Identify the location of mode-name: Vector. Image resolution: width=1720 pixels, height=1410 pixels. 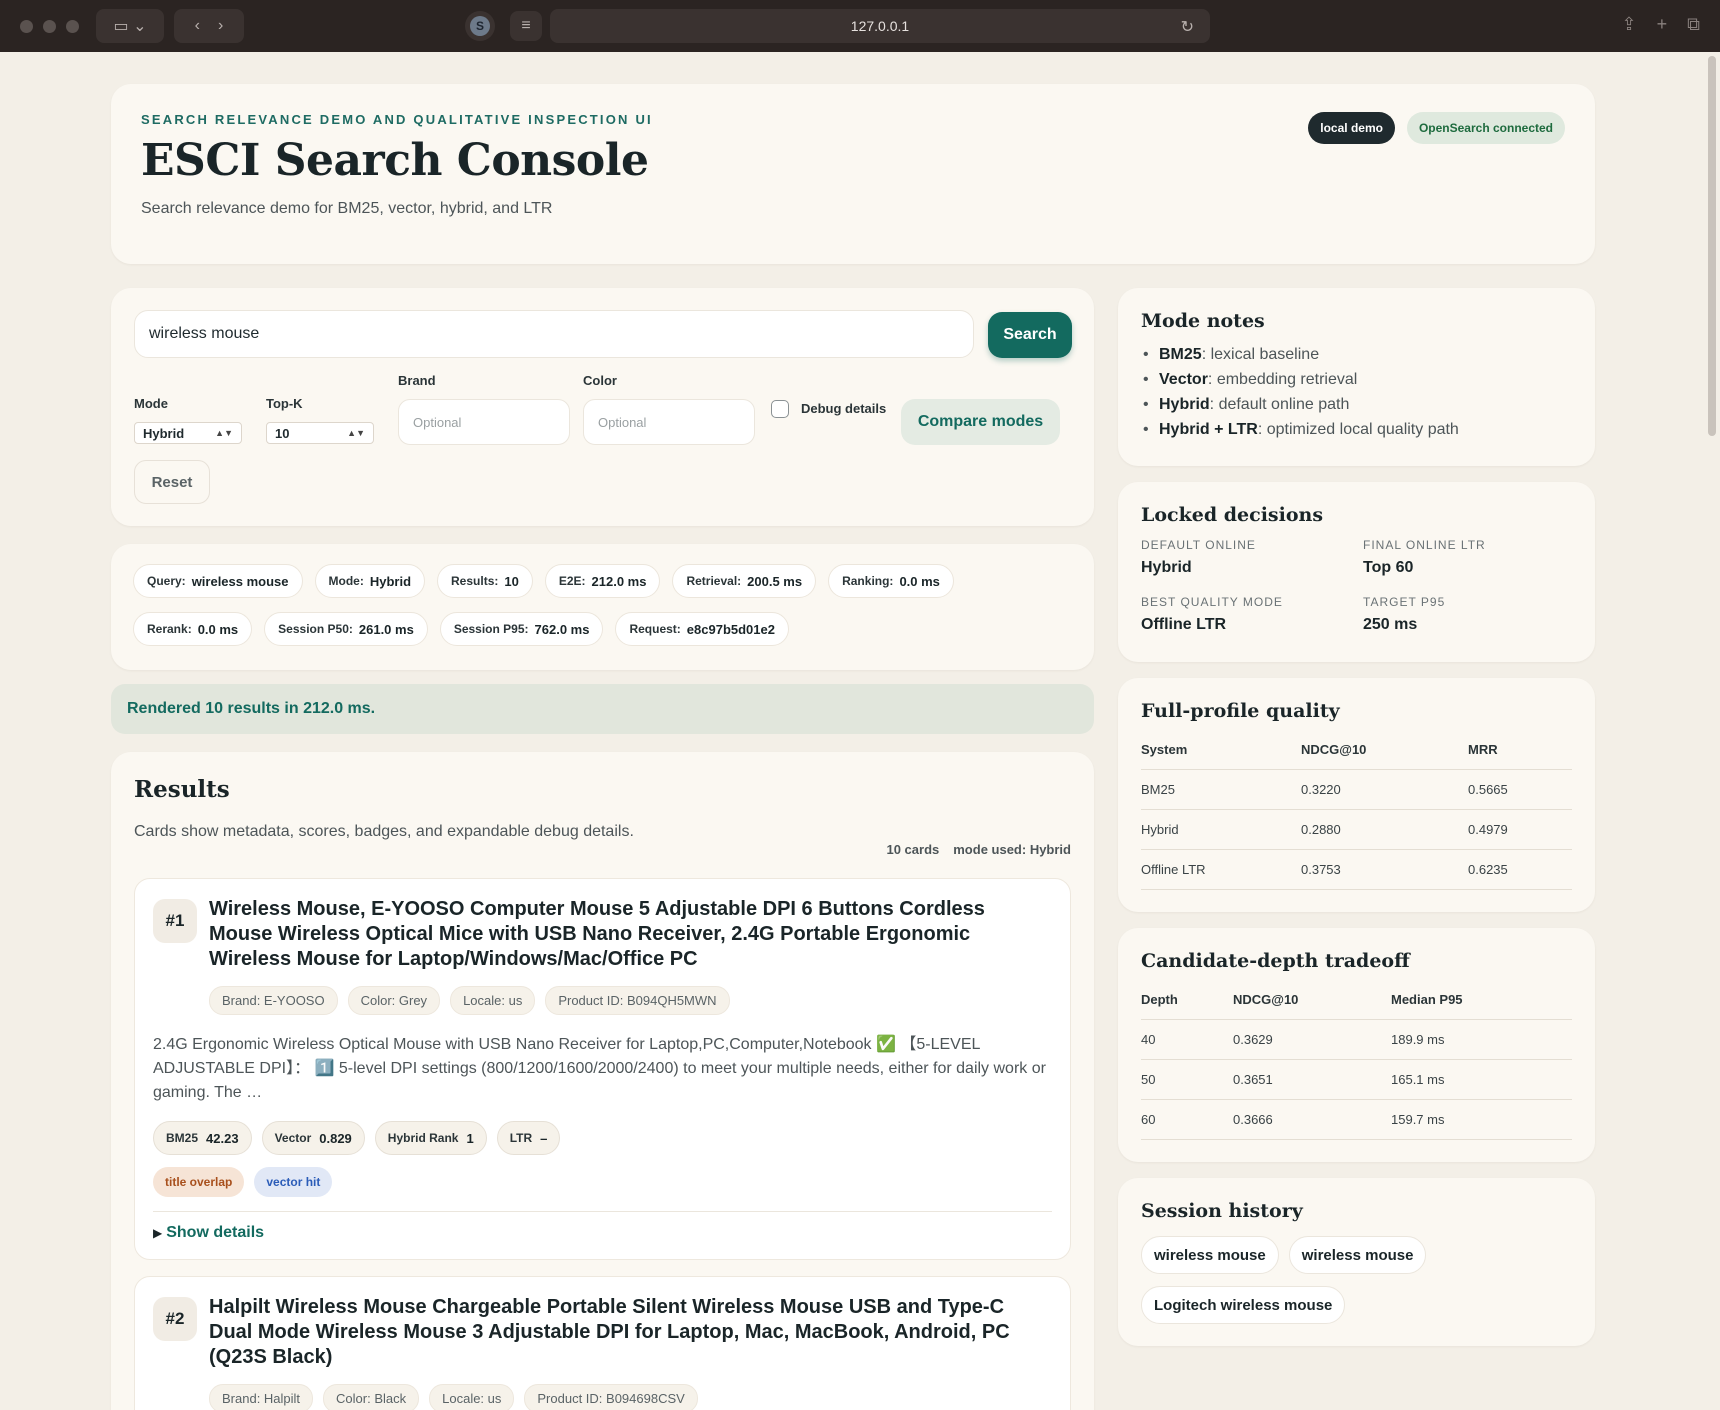
(1183, 379).